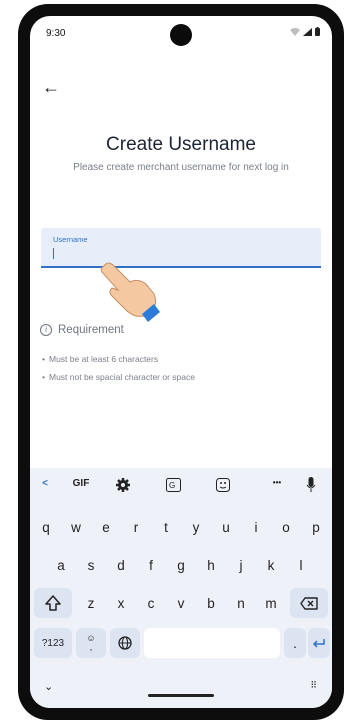 Image resolution: width=362 pixels, height=724 pixels. I want to click on microphone-icon, so click(311, 485).